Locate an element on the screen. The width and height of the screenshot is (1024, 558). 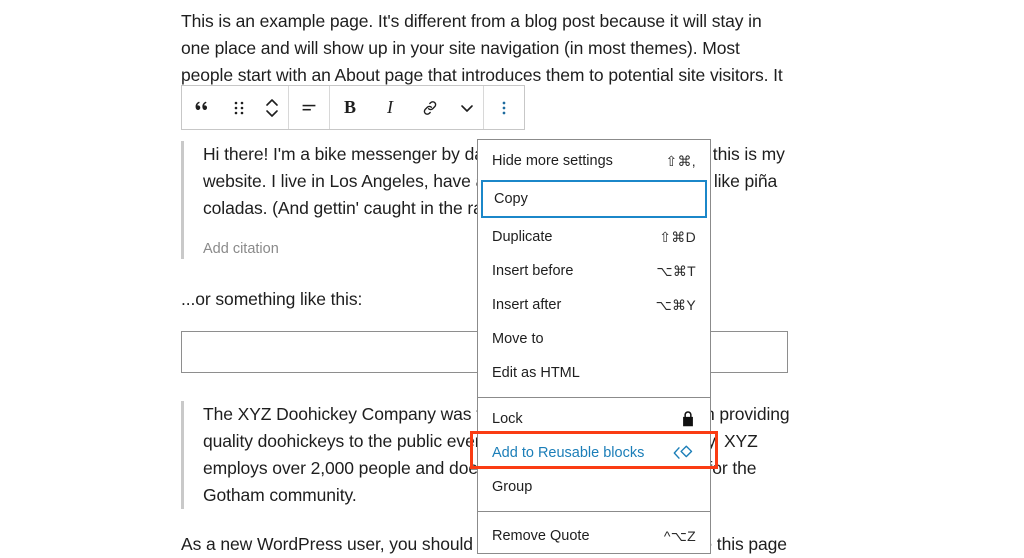
chevron-down-icon is located at coordinates (467, 108).